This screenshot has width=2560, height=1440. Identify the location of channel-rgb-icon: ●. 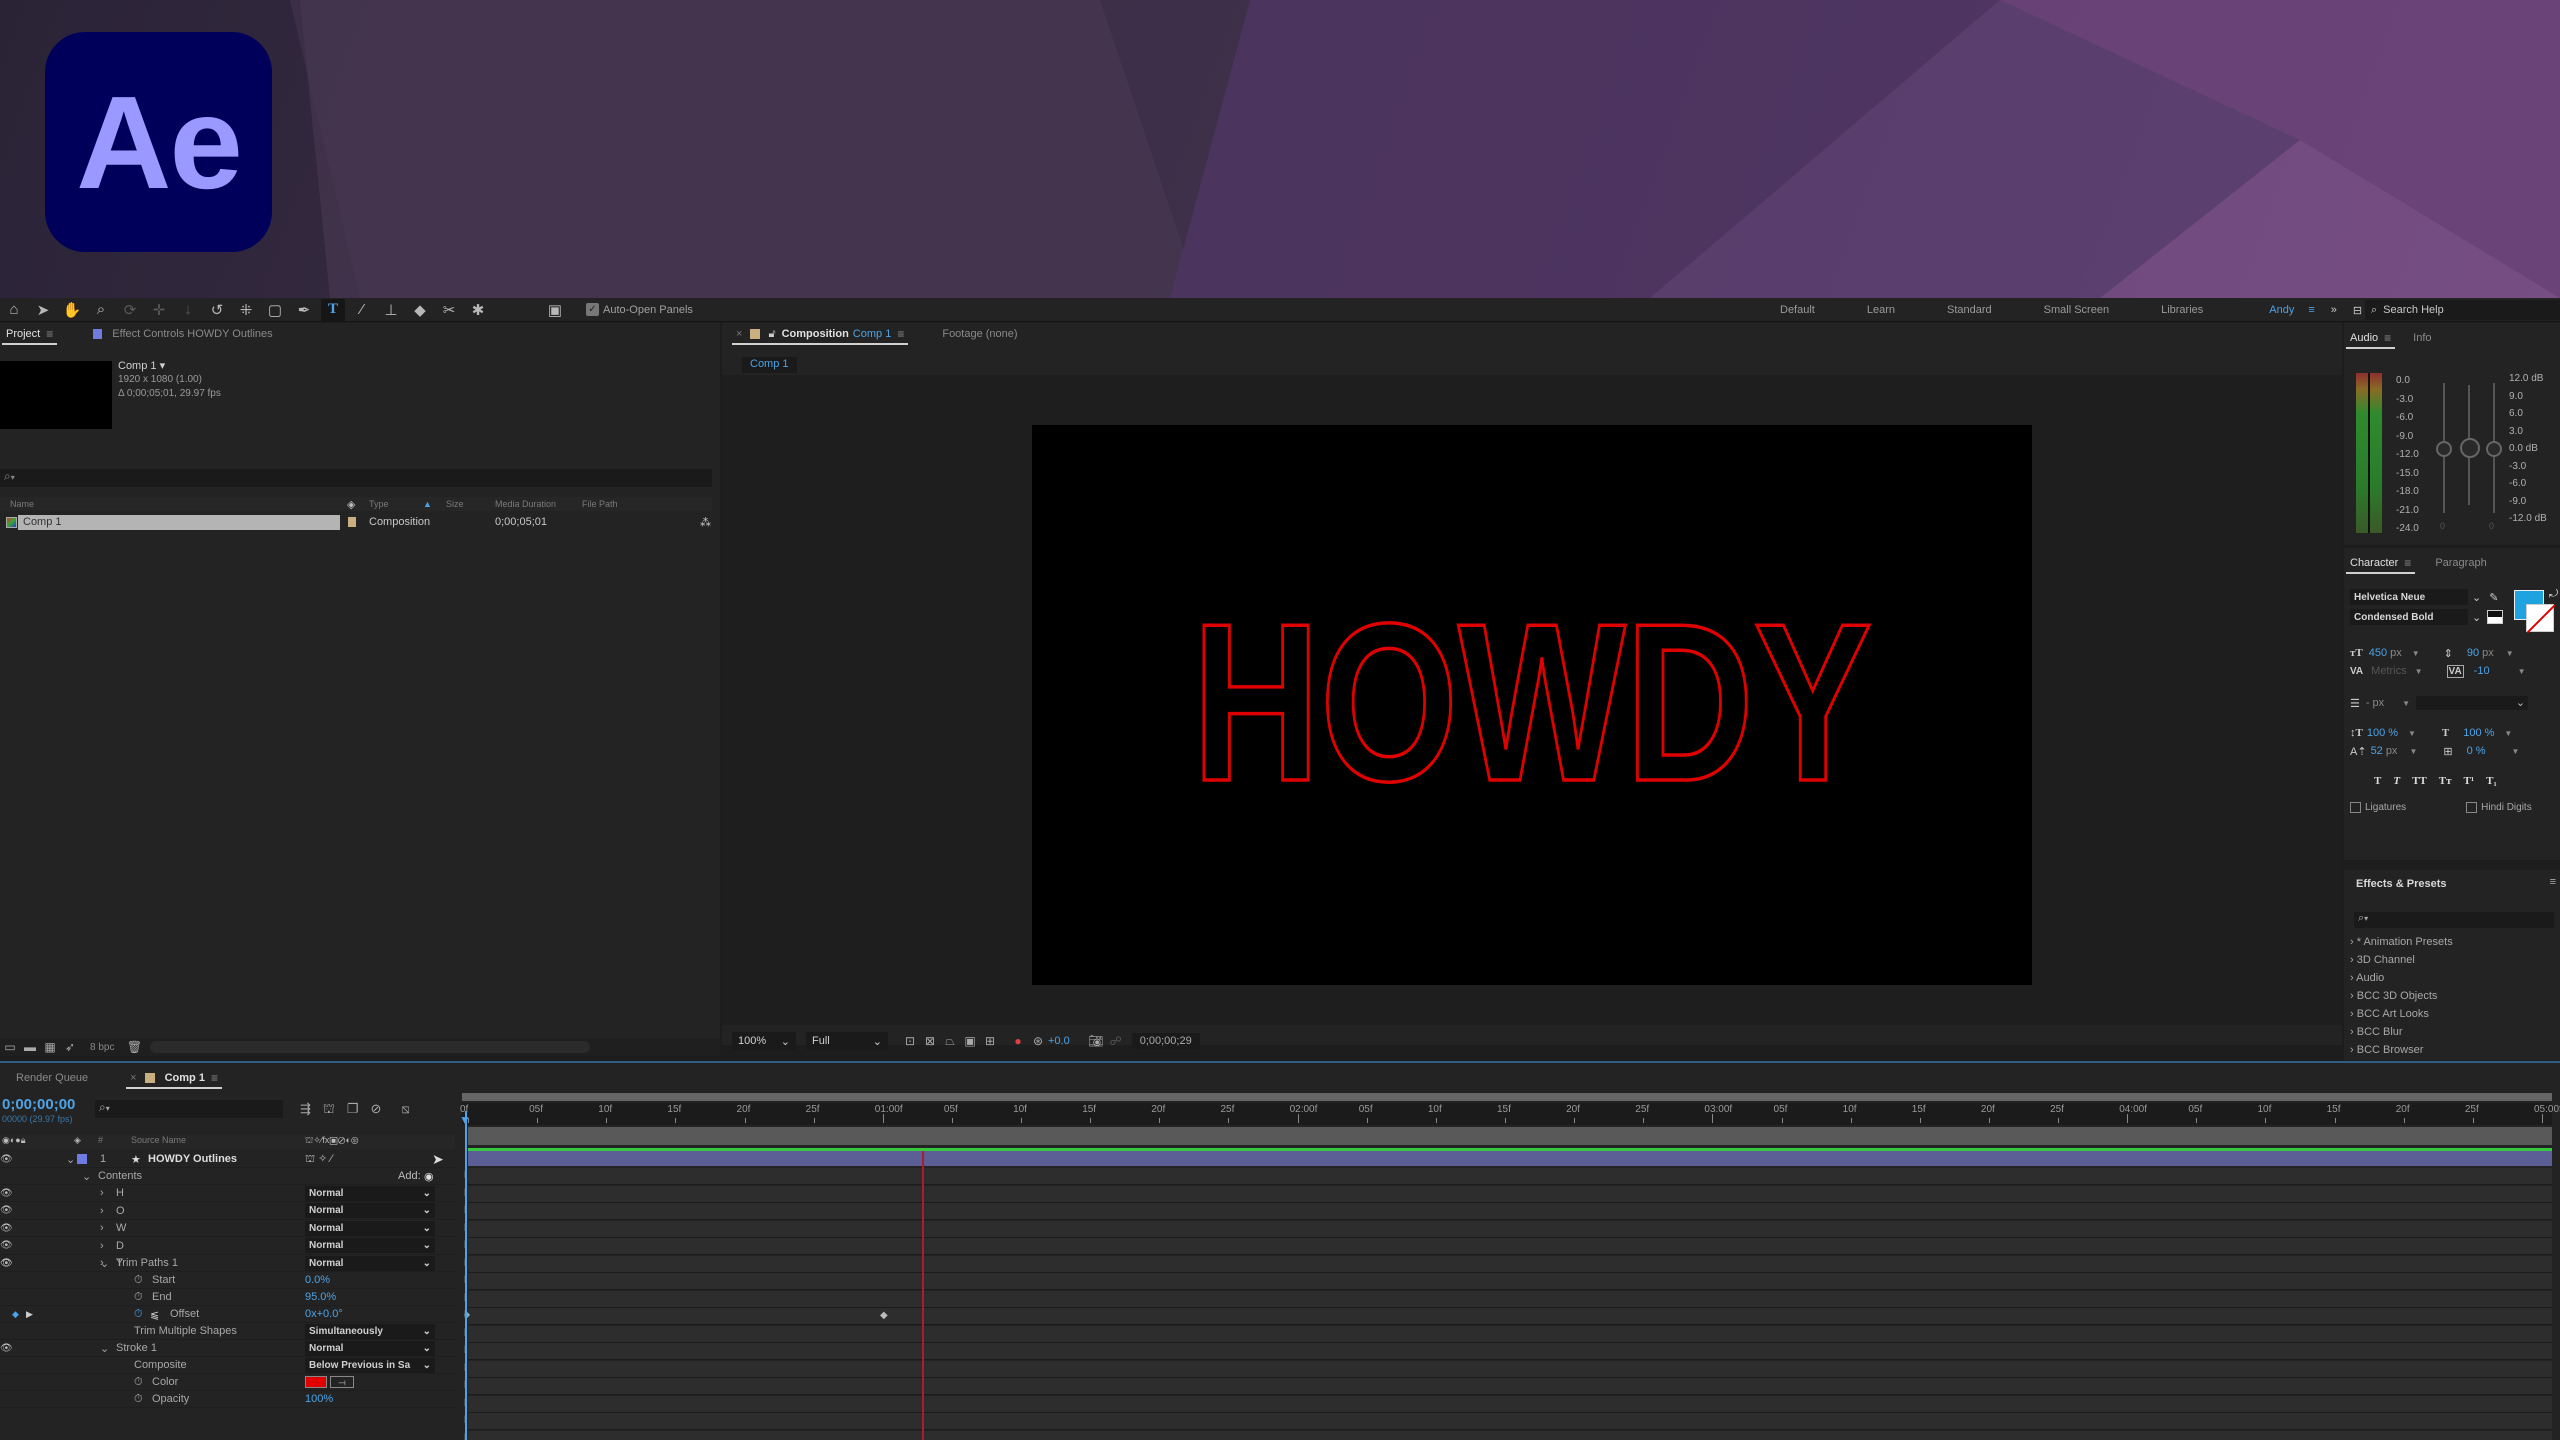
(1018, 1041).